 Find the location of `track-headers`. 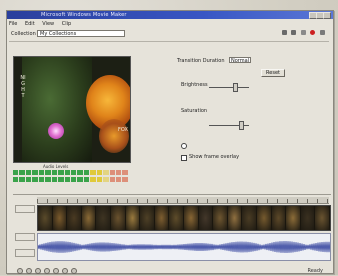

track-headers is located at coordinates (25, 236).